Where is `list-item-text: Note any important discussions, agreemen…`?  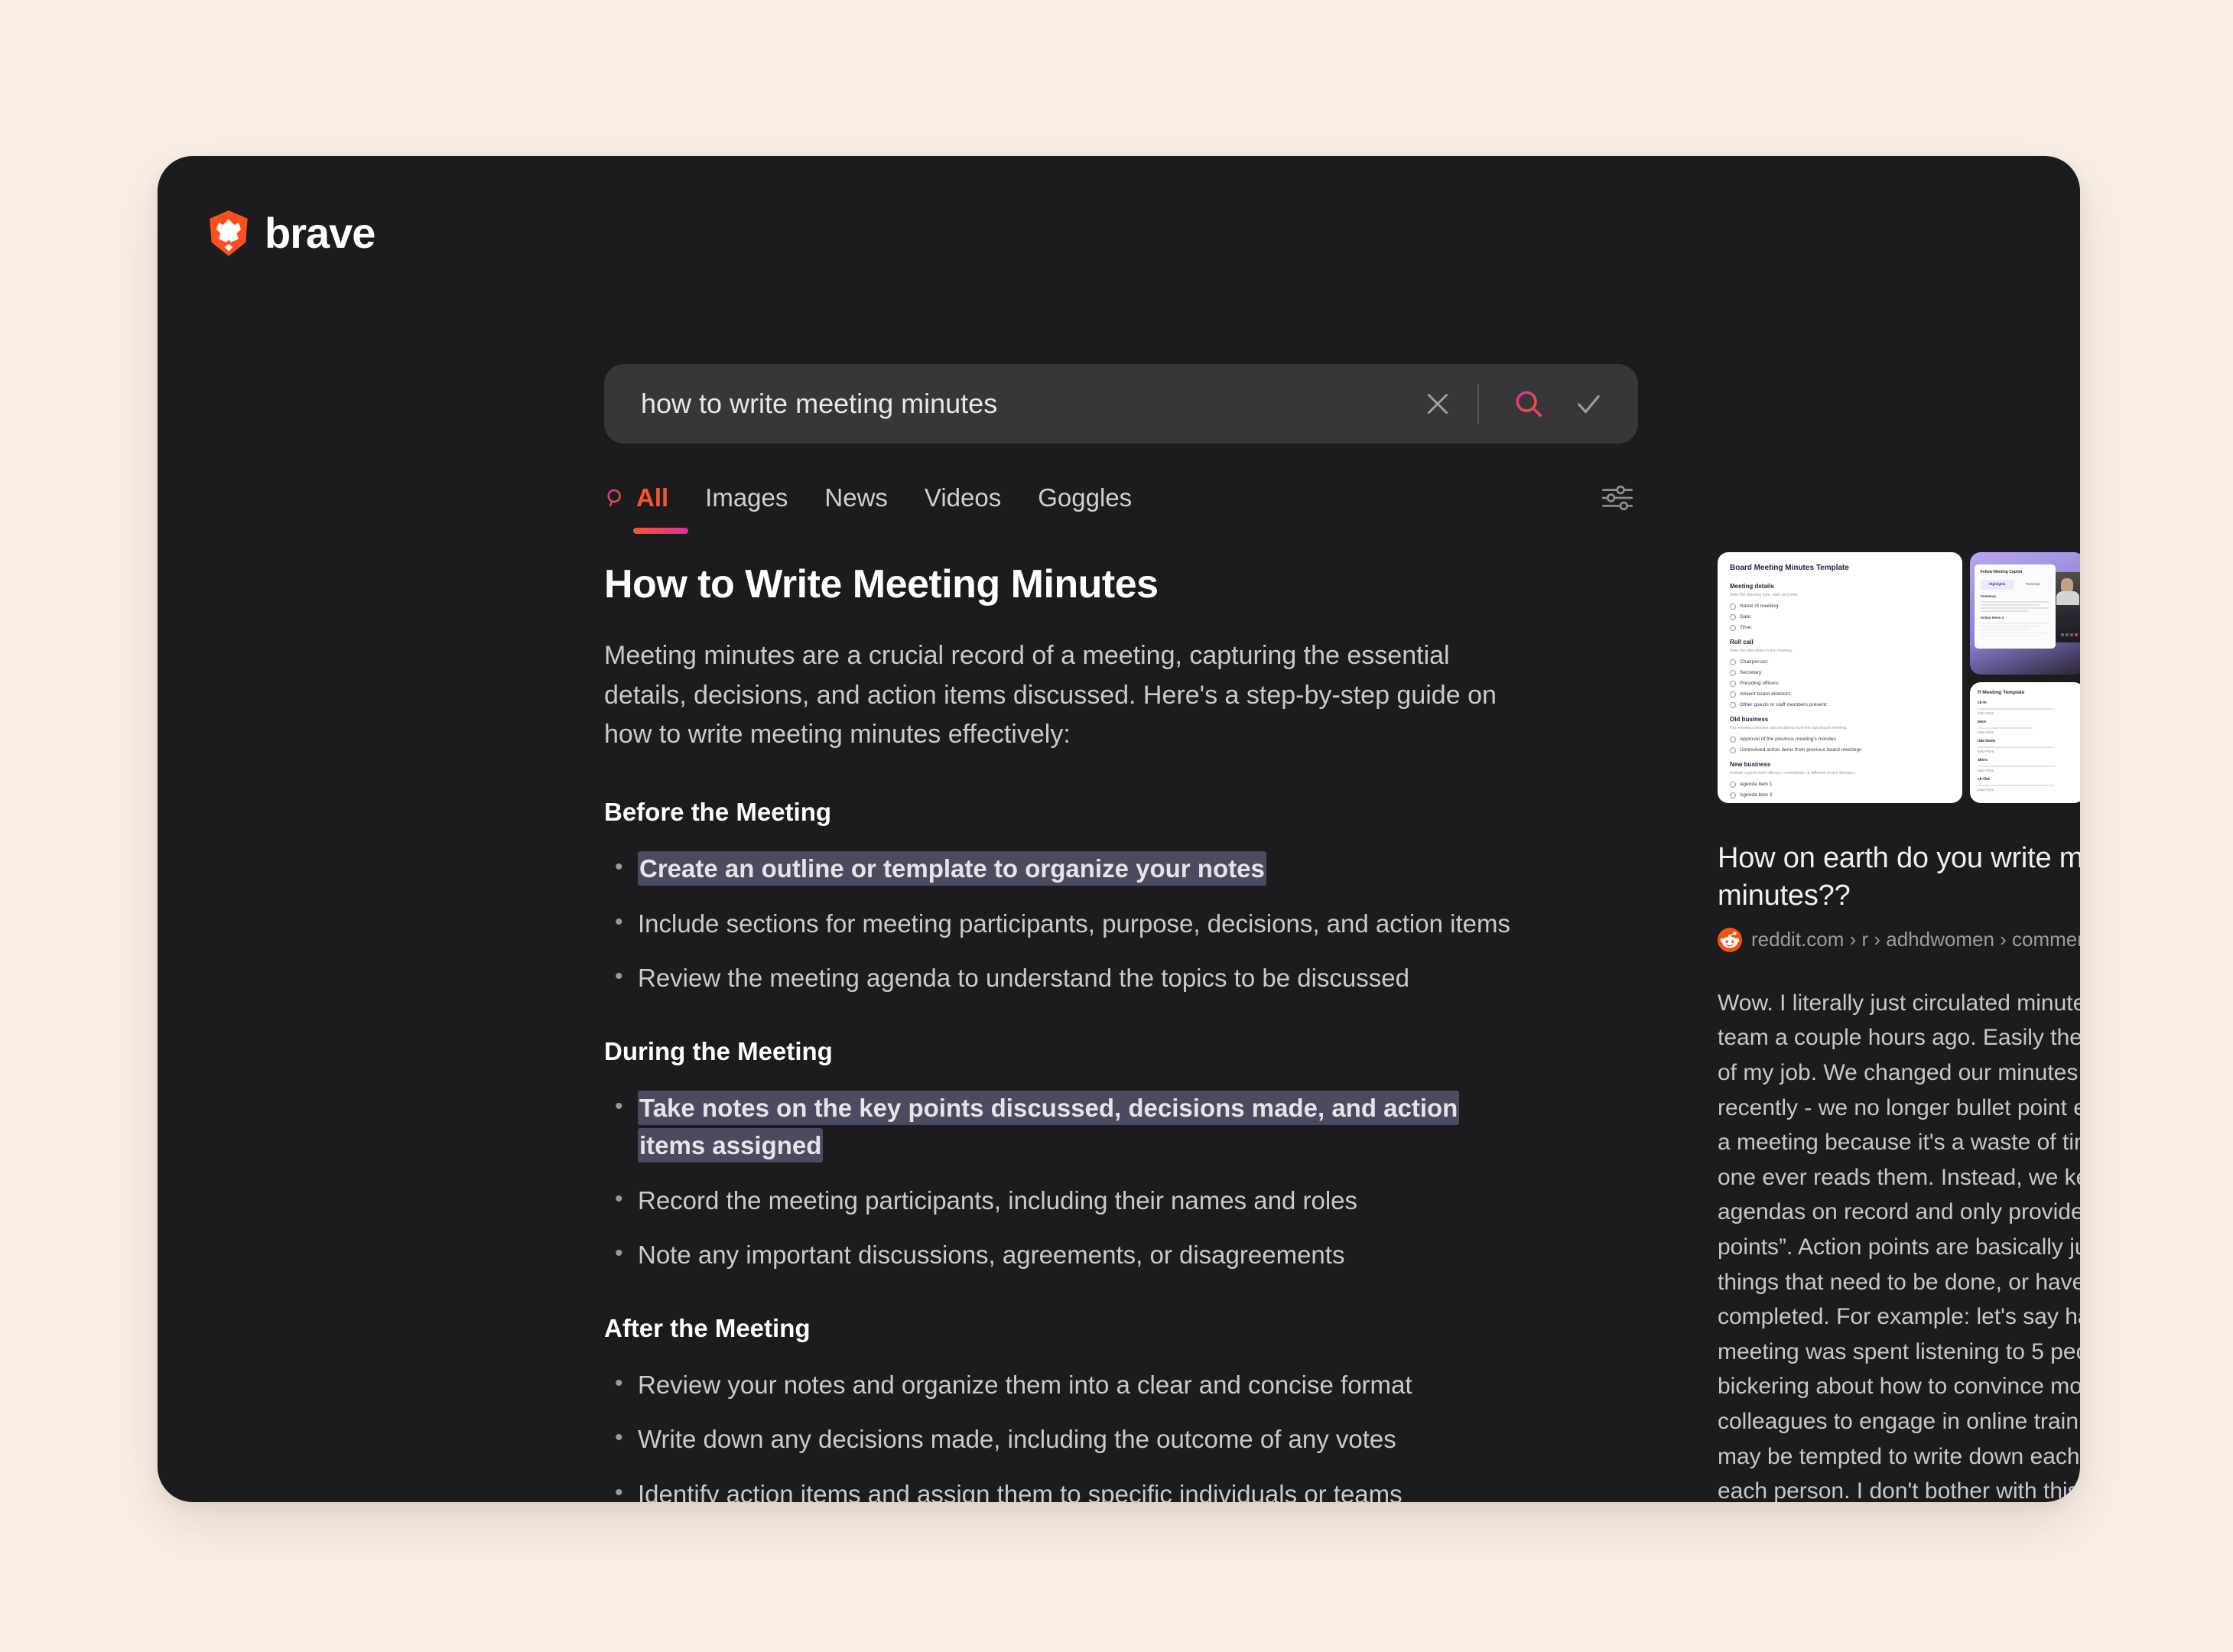 list-item-text: Note any important discussions, agreemen… is located at coordinates (992, 1255).